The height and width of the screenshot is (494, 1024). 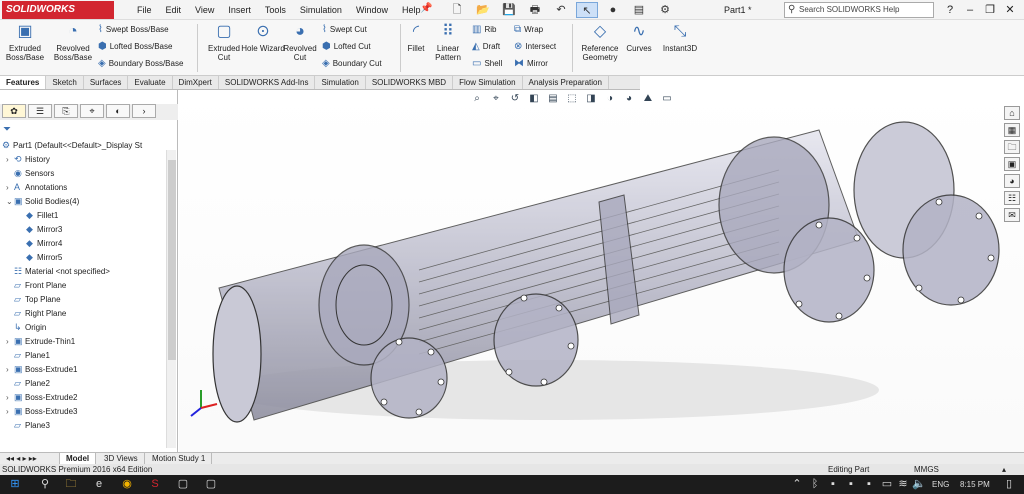 What do you see at coordinates (40, 285) in the screenshot?
I see `tree-item: ▱ Front Plane` at bounding box center [40, 285].